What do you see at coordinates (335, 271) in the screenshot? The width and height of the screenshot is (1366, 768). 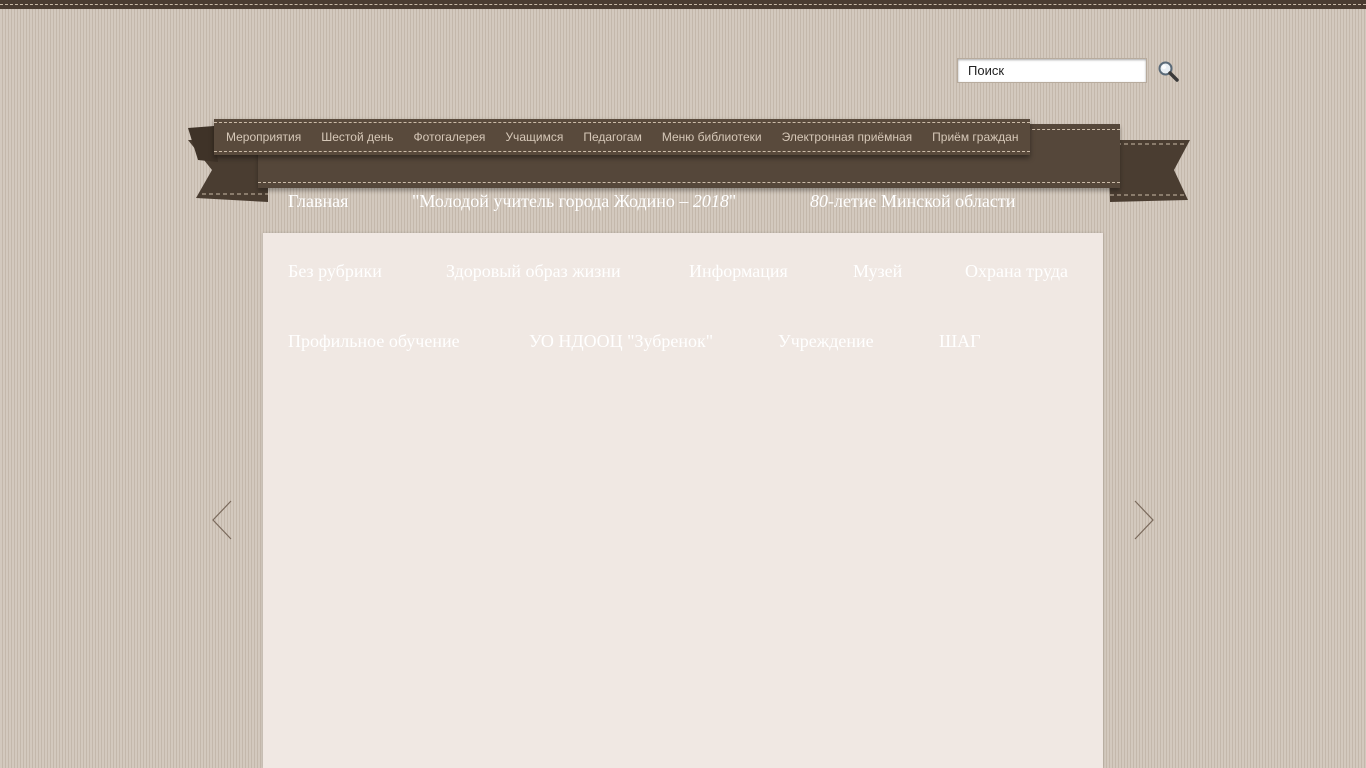 I see `category-no-rubric: Без рубрики` at bounding box center [335, 271].